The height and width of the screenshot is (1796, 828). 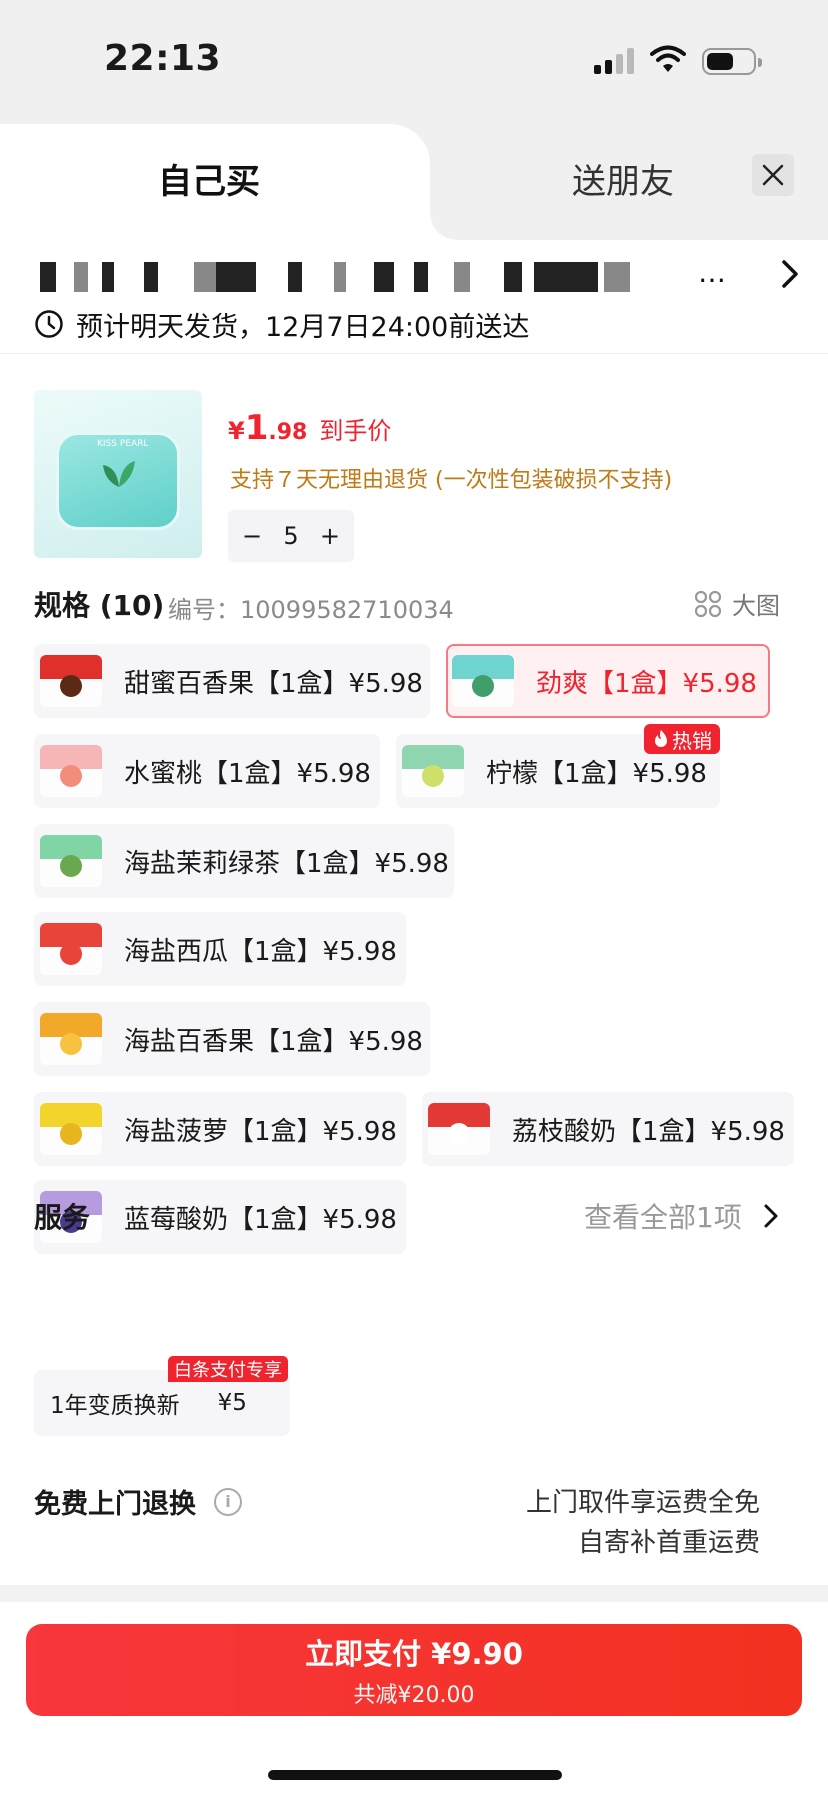 What do you see at coordinates (756, 606) in the screenshot?
I see `big-image-label: 大图` at bounding box center [756, 606].